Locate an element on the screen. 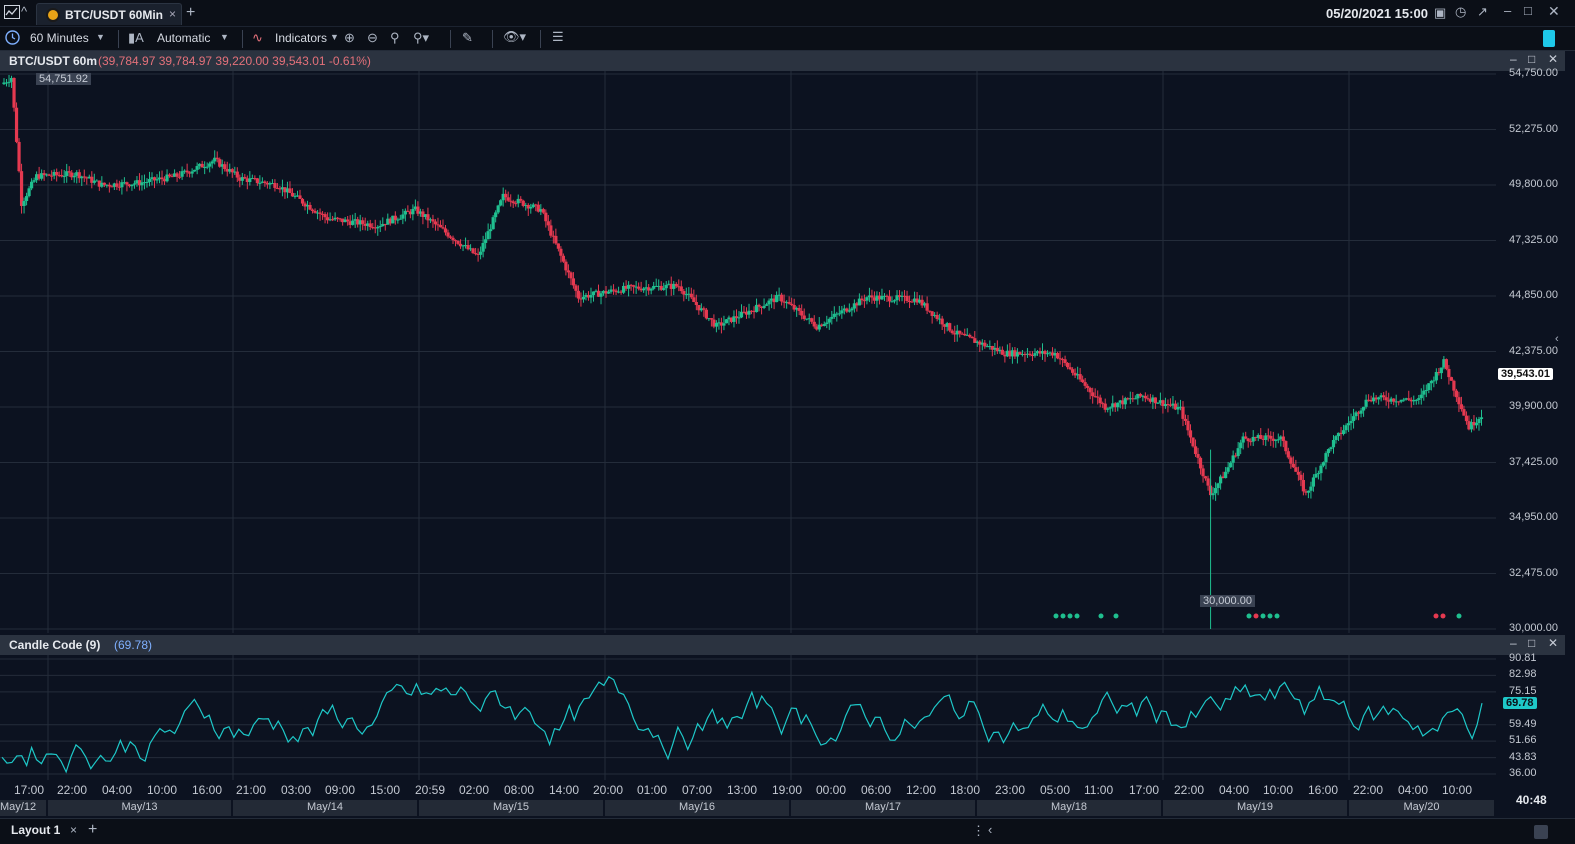  indicators-icon: ∿ is located at coordinates (257, 37).